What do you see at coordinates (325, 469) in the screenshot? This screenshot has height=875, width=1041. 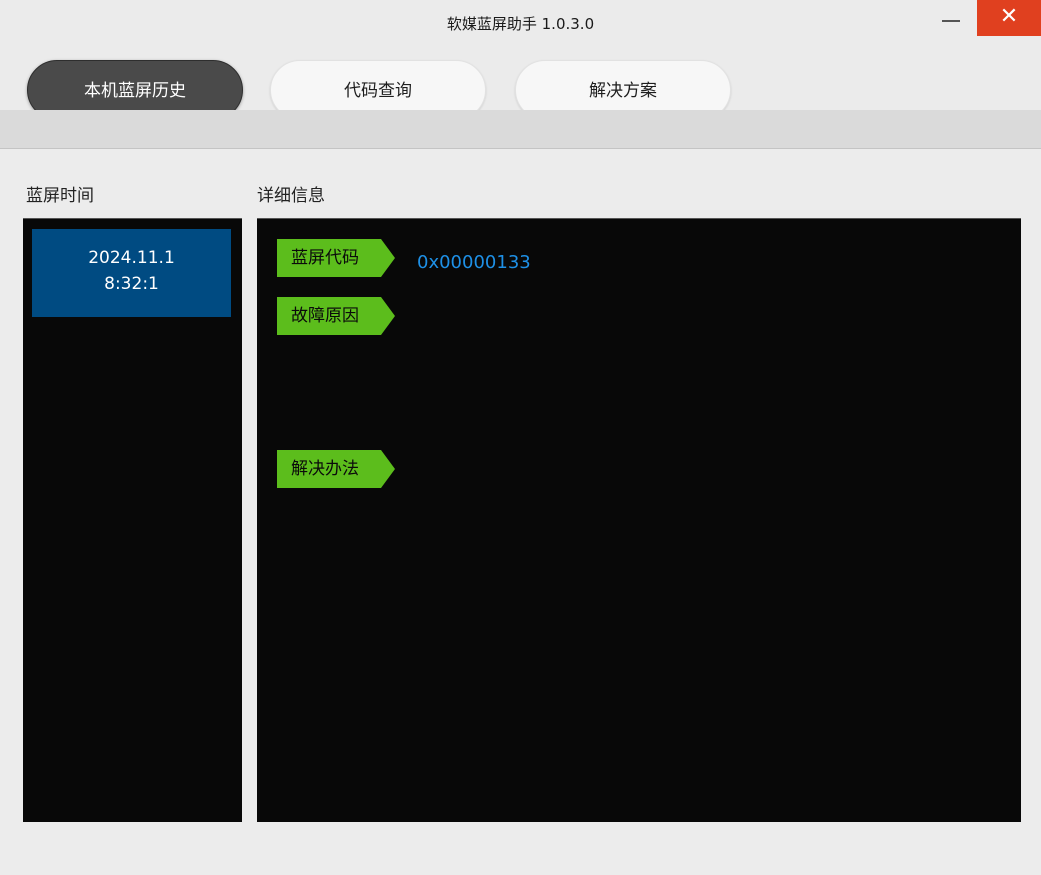 I see `solution-label: 解决办法` at bounding box center [325, 469].